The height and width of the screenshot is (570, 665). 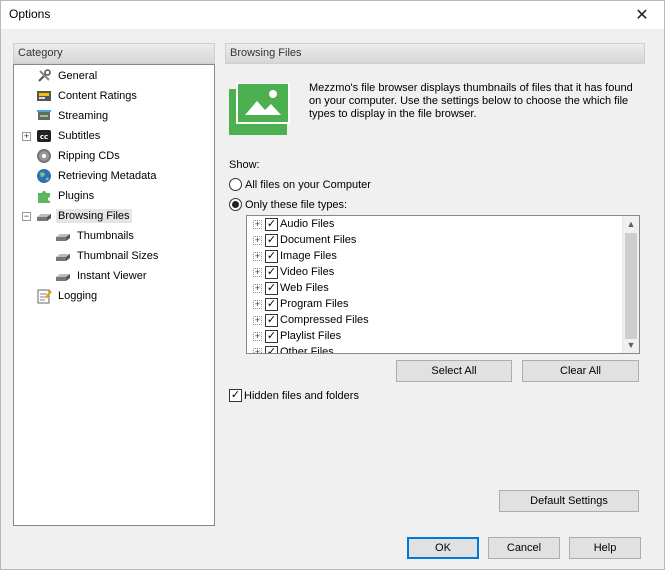 I want to click on tree-item-label: Browsing Files, so click(x=94, y=216).